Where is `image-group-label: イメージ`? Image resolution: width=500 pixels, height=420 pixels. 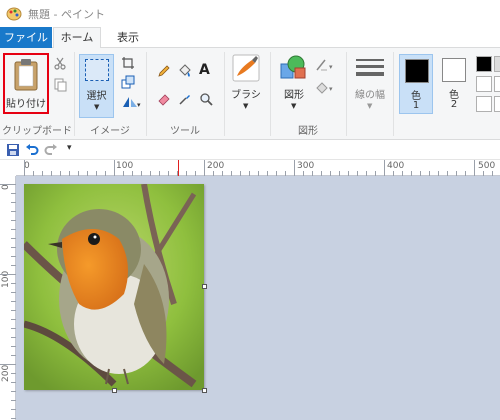 image-group-label: イメージ is located at coordinates (110, 131).